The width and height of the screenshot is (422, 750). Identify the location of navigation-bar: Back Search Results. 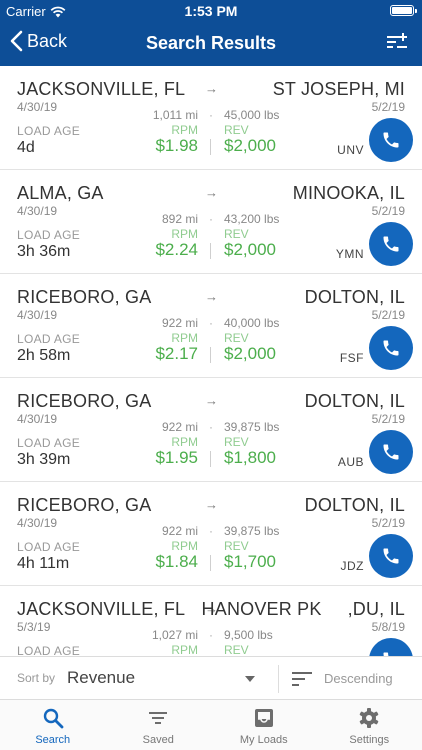
(211, 44).